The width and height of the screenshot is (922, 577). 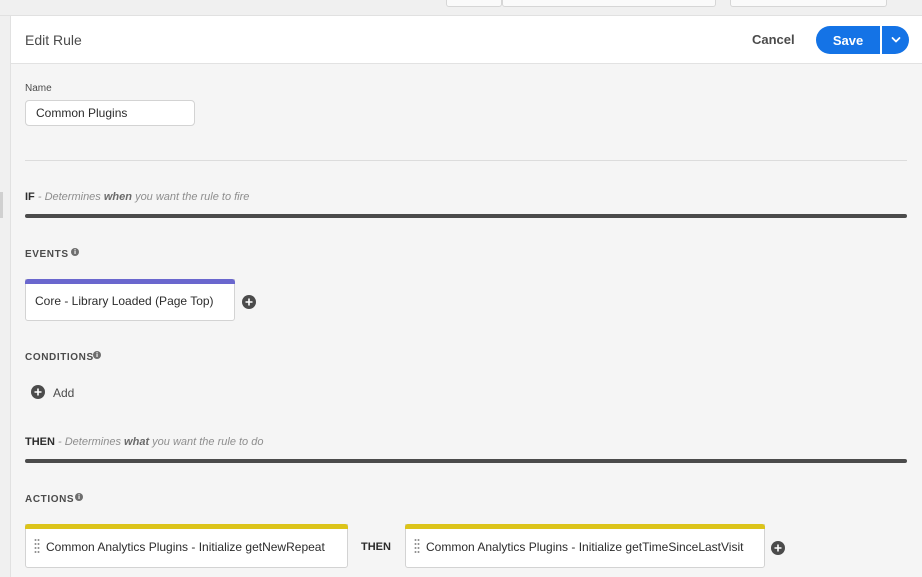 What do you see at coordinates (461, 8) in the screenshot?
I see `top-toolbar-strip` at bounding box center [461, 8].